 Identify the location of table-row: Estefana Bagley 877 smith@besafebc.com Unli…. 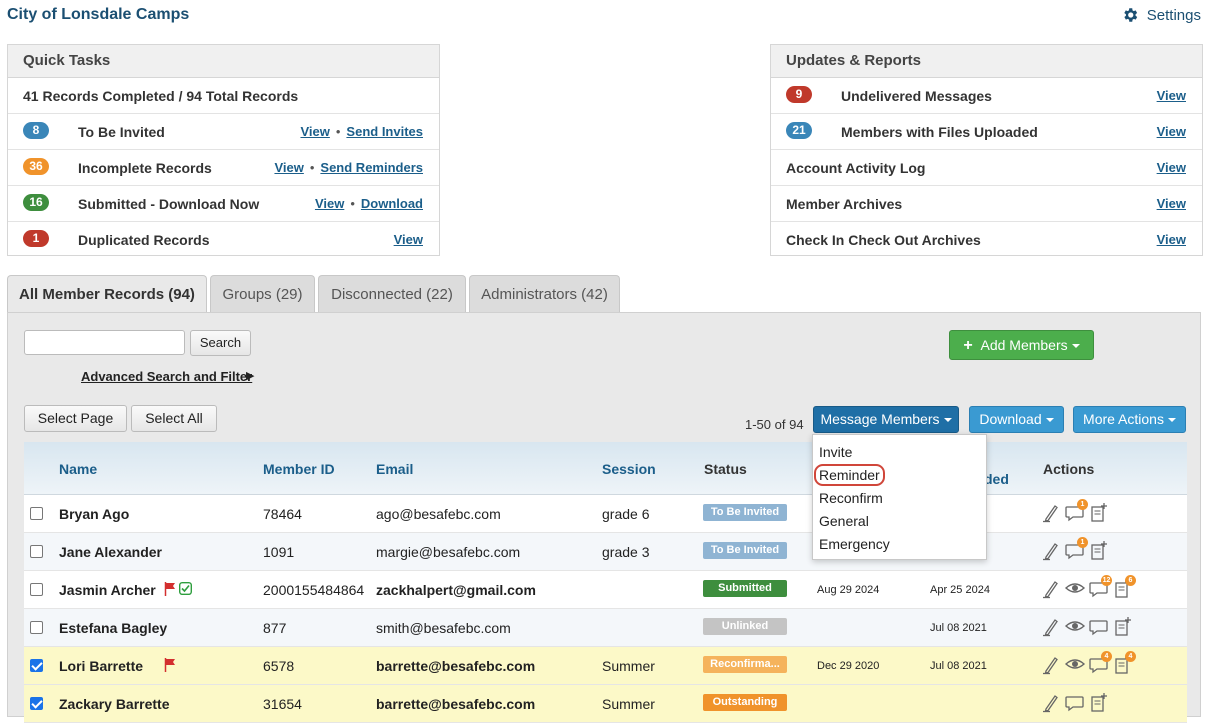
(605, 628).